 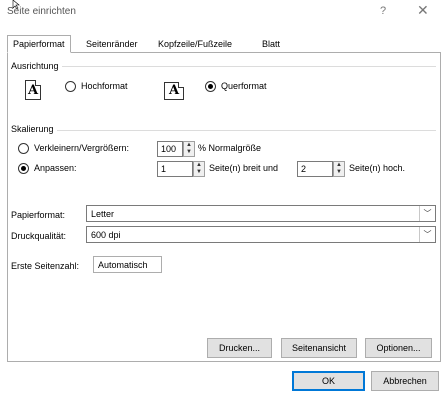 What do you see at coordinates (23, 148) in the screenshot?
I see `adjust-to-radio` at bounding box center [23, 148].